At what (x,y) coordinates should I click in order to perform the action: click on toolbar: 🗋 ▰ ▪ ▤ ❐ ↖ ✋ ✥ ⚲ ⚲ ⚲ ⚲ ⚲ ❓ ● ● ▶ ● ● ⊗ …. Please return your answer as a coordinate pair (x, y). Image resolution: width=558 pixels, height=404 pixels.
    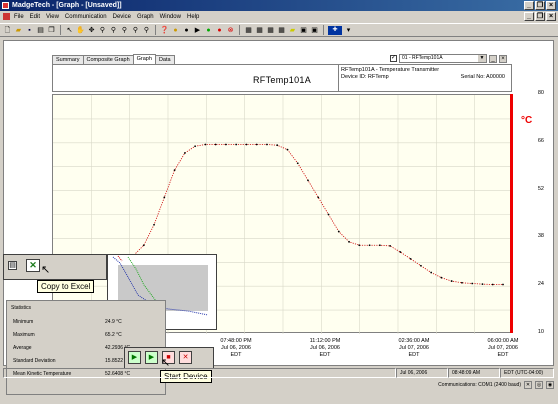
    Looking at the image, I should click on (279, 30).